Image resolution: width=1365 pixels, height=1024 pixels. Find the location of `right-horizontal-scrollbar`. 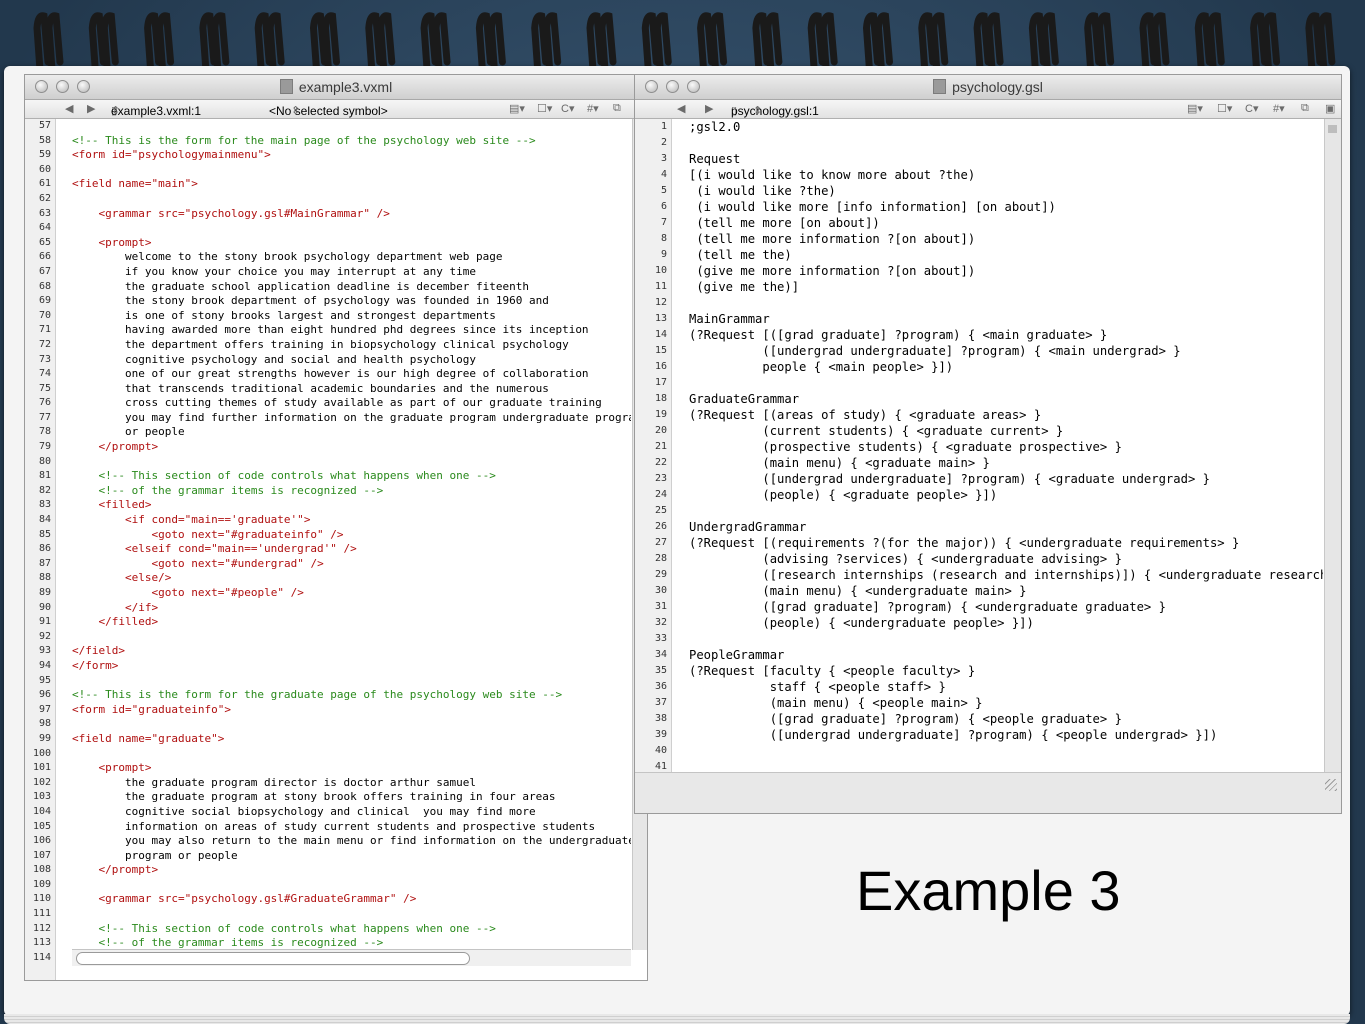

right-horizontal-scrollbar is located at coordinates (988, 792).